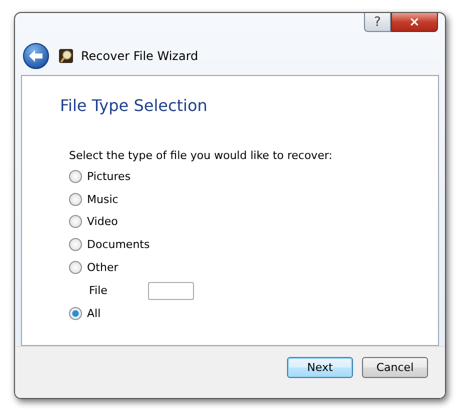 Image resolution: width=461 pixels, height=414 pixels. I want to click on field-label: File, so click(98, 291).